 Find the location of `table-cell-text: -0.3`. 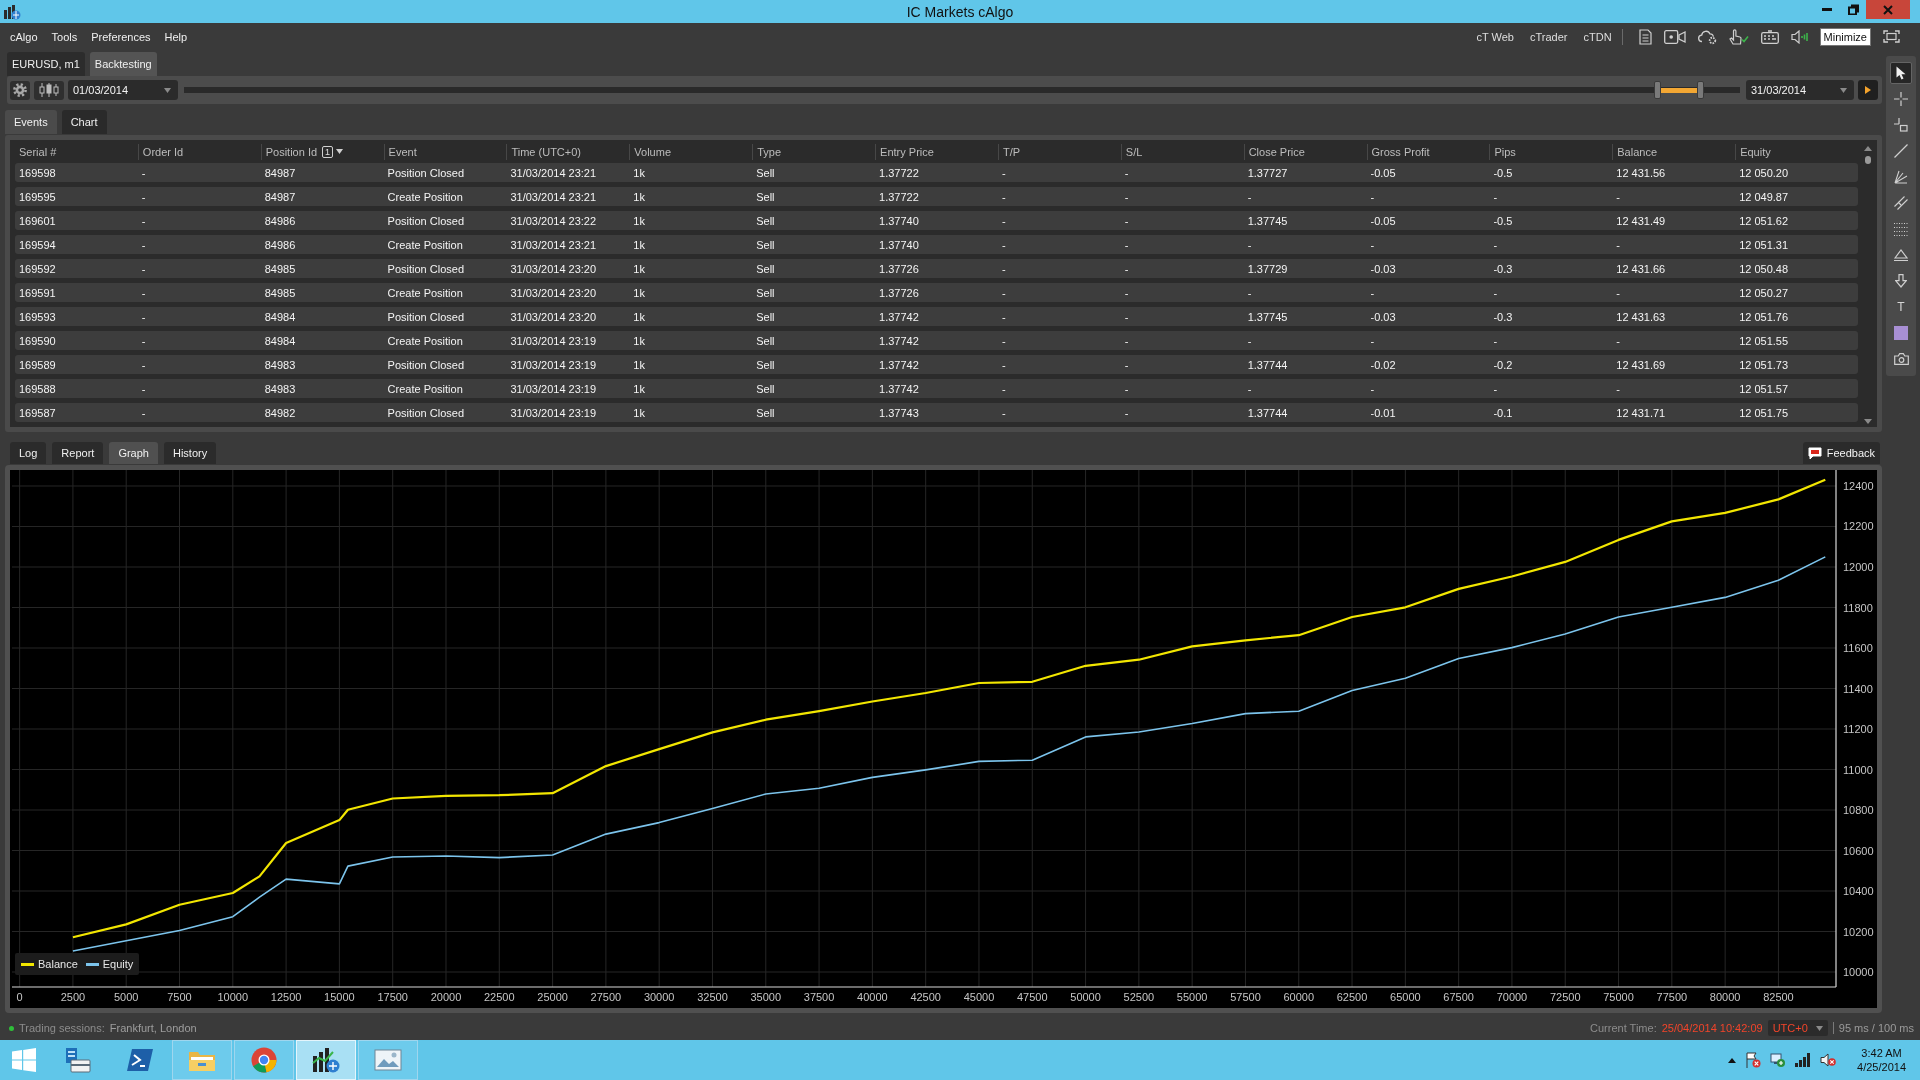

table-cell-text: -0.3 is located at coordinates (1503, 268).